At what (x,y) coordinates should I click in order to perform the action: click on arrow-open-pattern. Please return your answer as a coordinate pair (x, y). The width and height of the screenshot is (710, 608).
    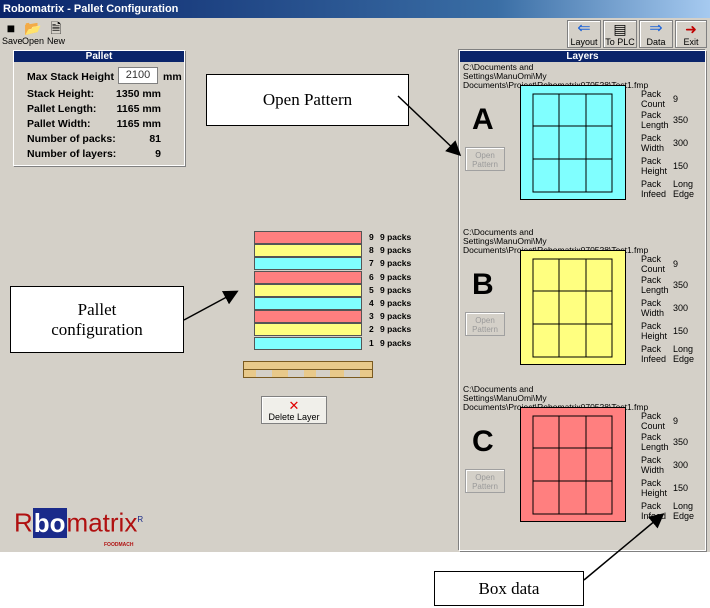
    Looking at the image, I should click on (429, 126).